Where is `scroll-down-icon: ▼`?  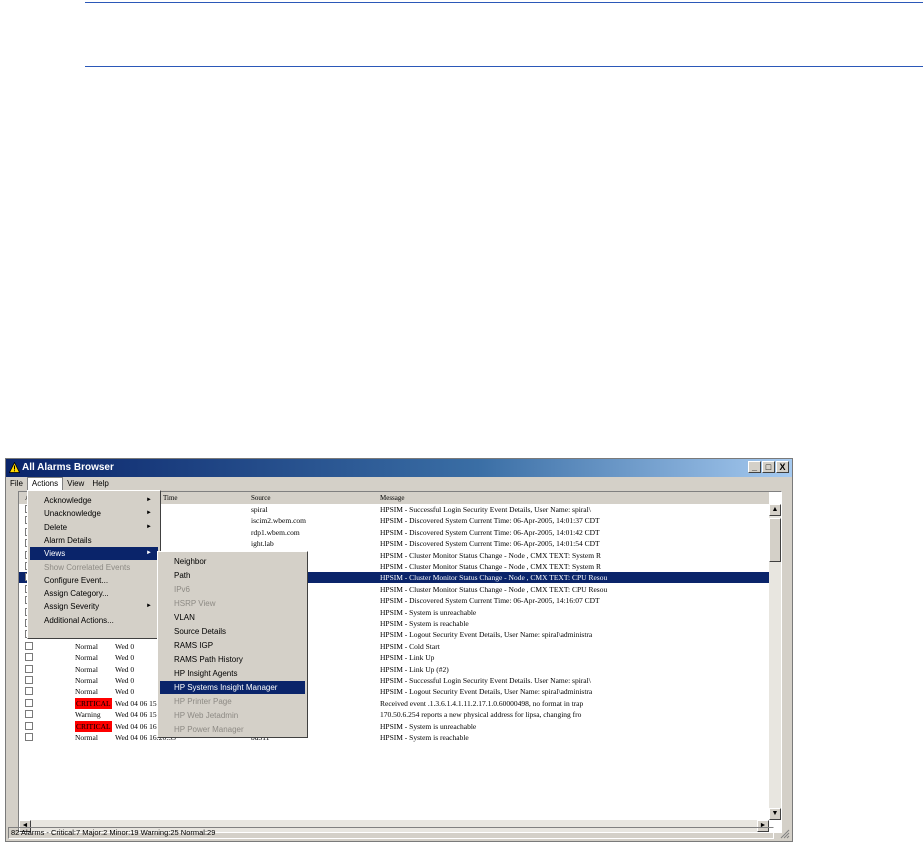
scroll-down-icon: ▼ is located at coordinates (775, 814).